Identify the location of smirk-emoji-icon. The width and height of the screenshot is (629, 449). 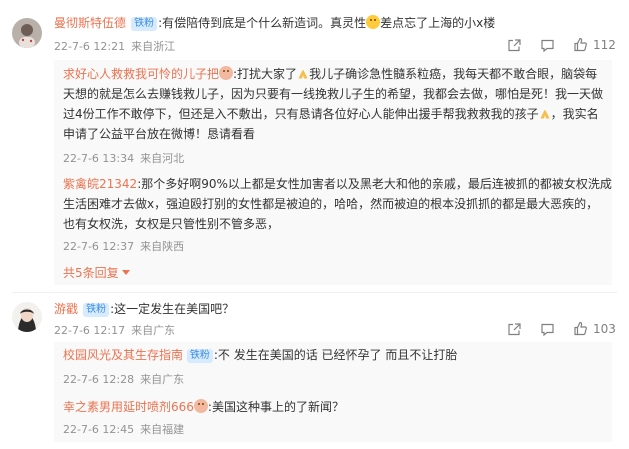
(373, 22).